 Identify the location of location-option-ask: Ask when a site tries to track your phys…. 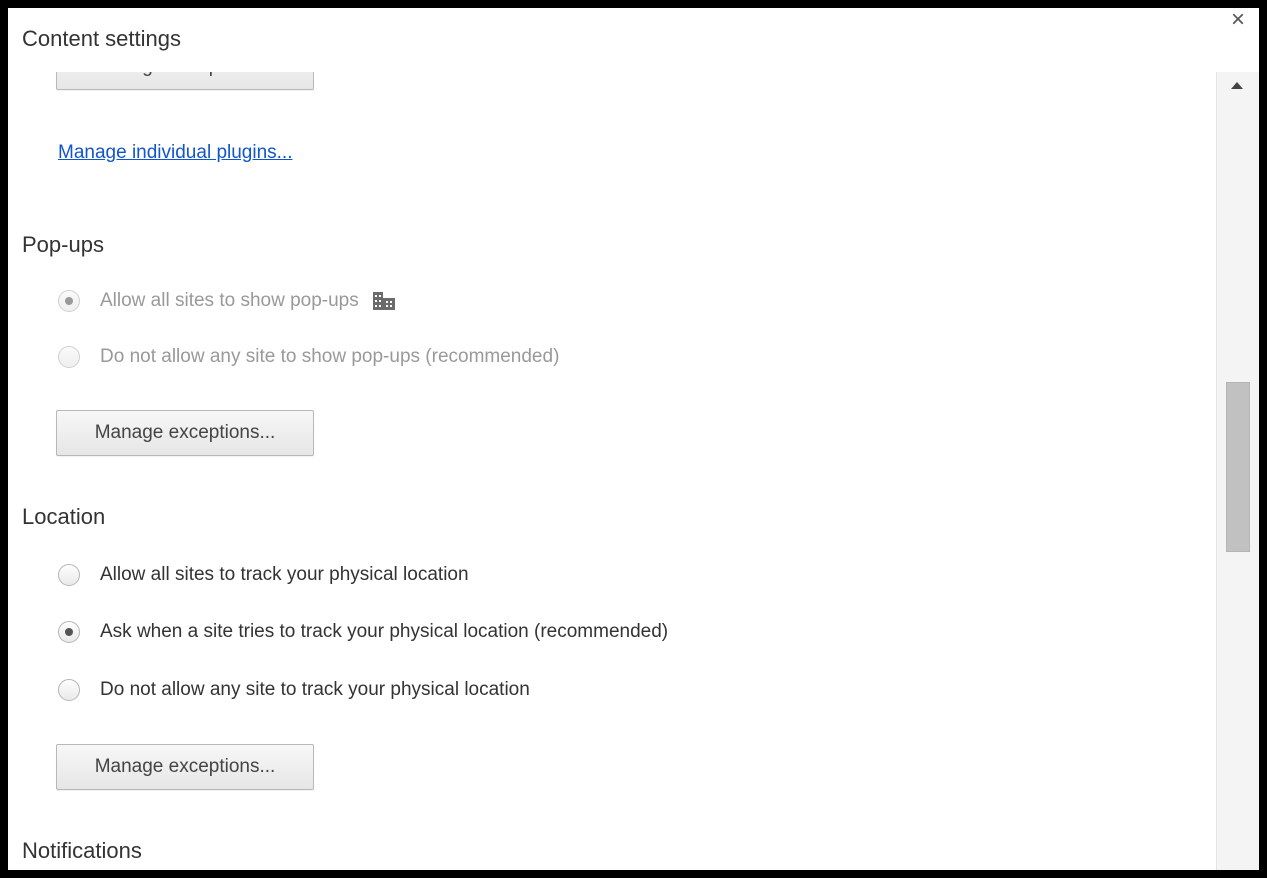
(363, 632).